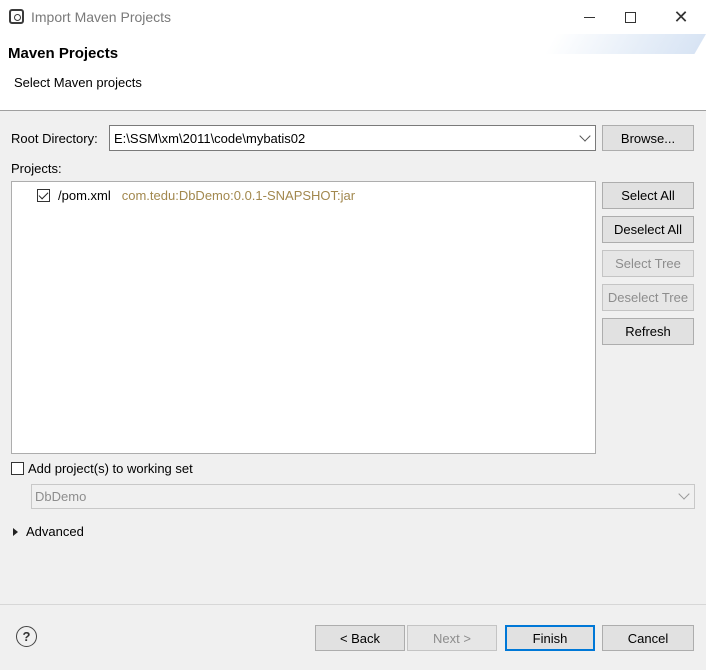  What do you see at coordinates (625, 44) in the screenshot?
I see `header-decoration` at bounding box center [625, 44].